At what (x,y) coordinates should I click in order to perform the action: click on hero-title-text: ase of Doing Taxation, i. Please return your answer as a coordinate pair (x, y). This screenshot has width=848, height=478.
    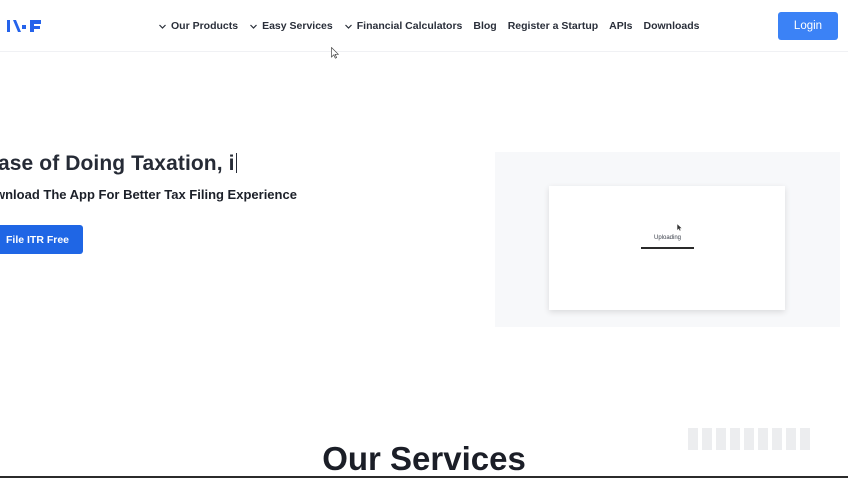
    Looking at the image, I should click on (117, 163).